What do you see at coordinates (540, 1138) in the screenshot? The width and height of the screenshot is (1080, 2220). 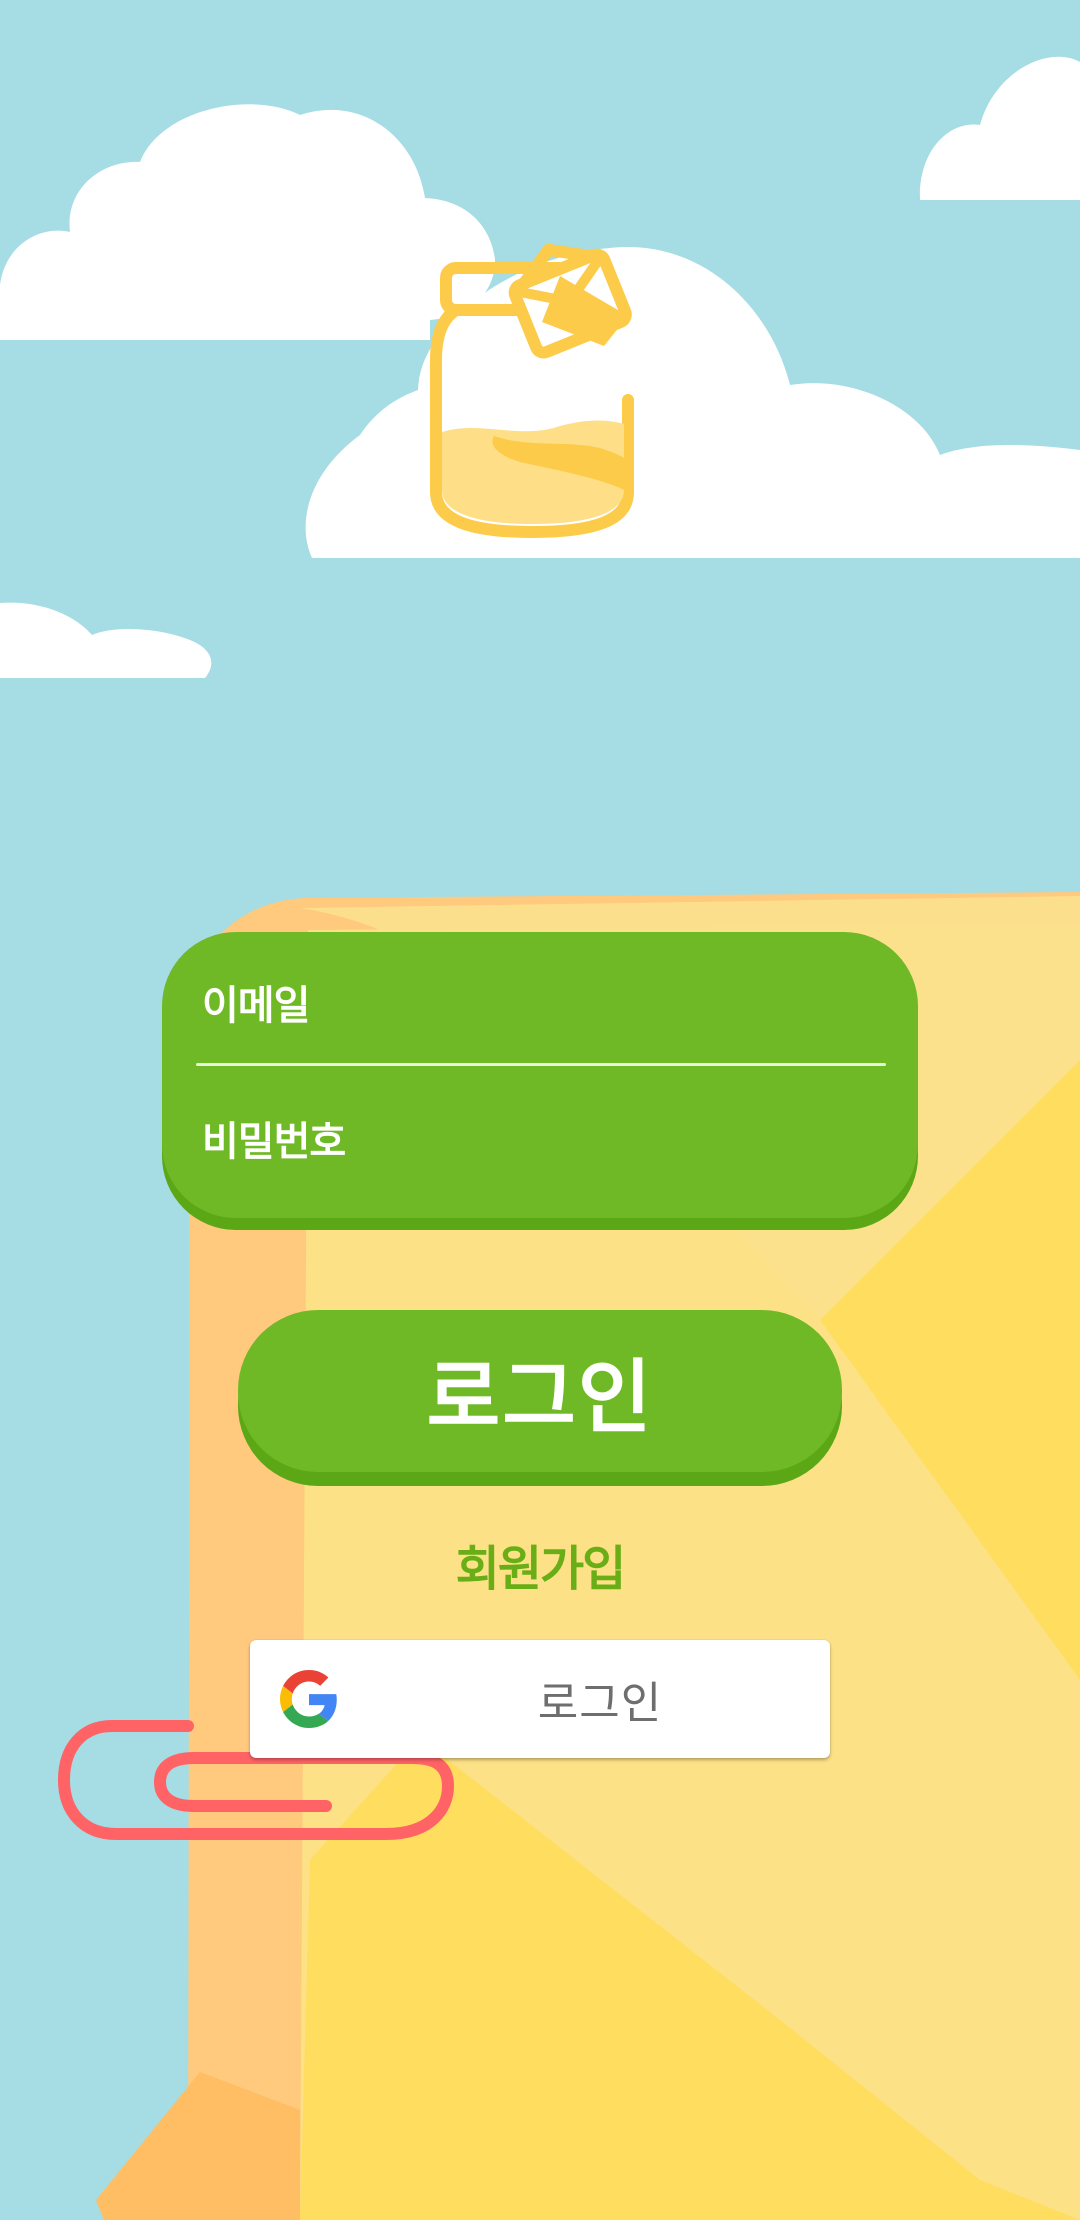 I see `password-field: 비밀번호` at bounding box center [540, 1138].